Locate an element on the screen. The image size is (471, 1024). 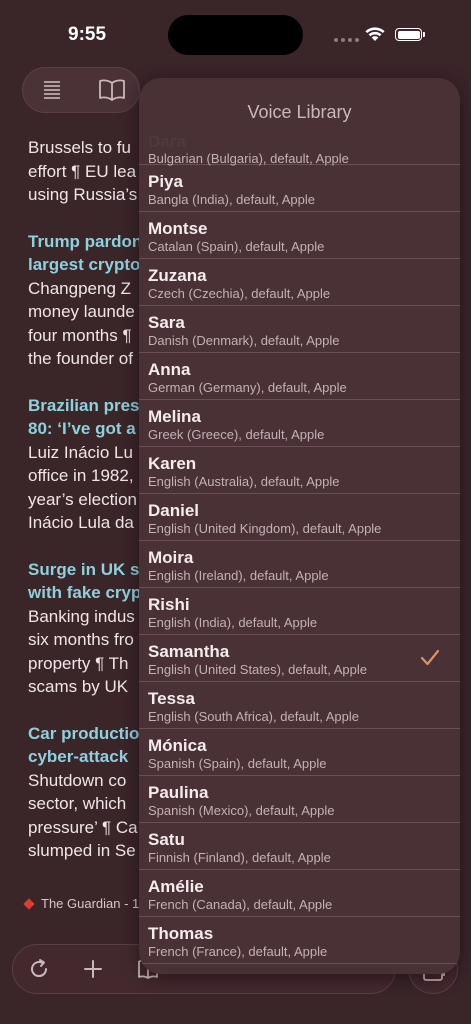
voice-description: English (South Africa), default, Apple is located at coordinates (254, 716).